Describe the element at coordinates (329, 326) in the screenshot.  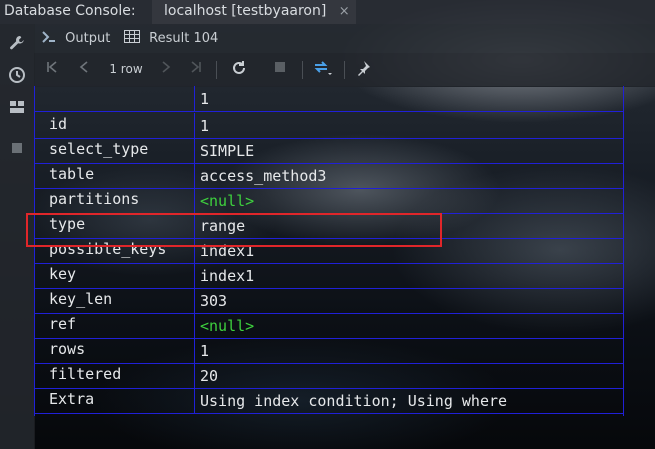
I see `table-row: ref <null>` at that location.